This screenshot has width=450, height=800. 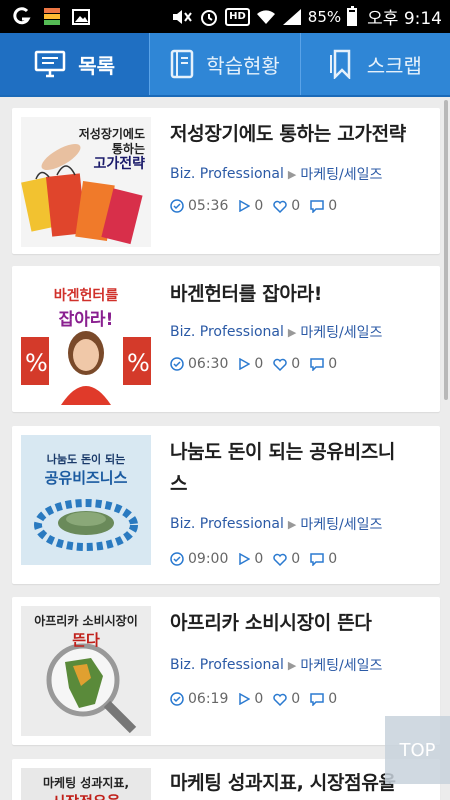 I want to click on lecture-thumbnail: 저성장기에도 통하는 고가전략, so click(x=86, y=182).